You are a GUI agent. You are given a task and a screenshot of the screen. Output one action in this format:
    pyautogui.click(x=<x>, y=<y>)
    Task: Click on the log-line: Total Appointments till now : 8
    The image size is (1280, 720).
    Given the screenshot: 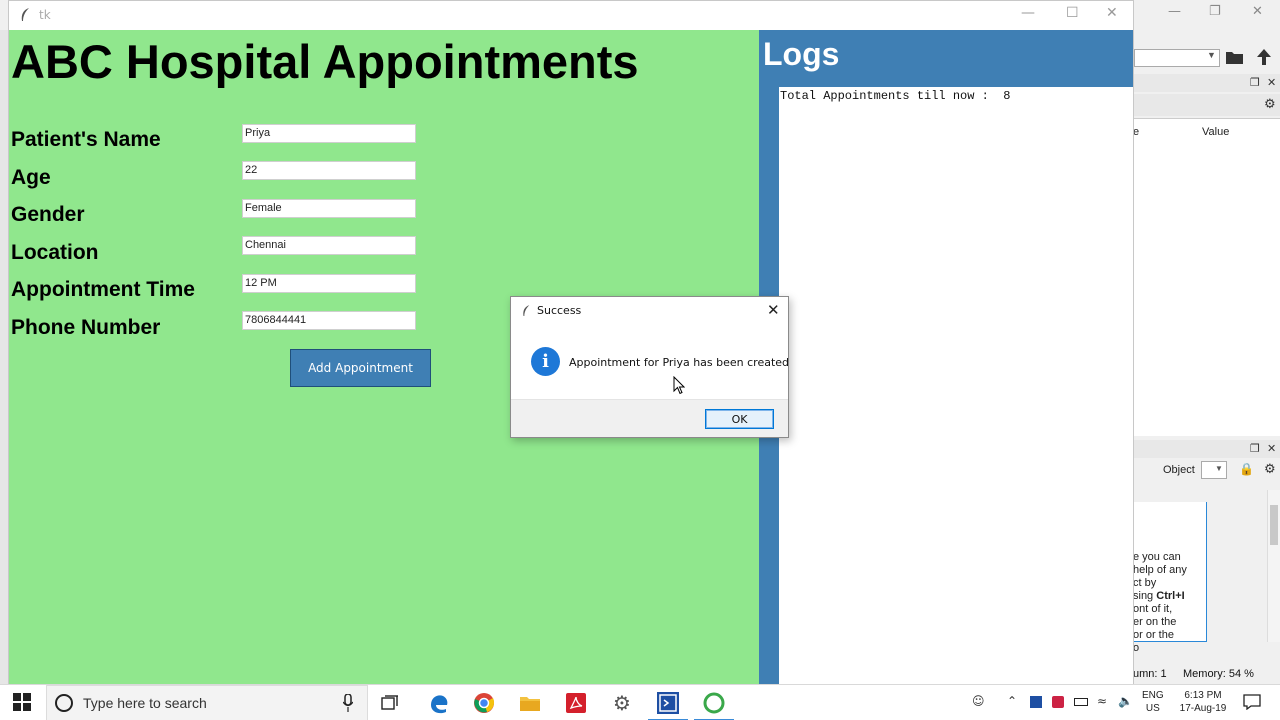 What is the action you would take?
    pyautogui.click(x=895, y=96)
    